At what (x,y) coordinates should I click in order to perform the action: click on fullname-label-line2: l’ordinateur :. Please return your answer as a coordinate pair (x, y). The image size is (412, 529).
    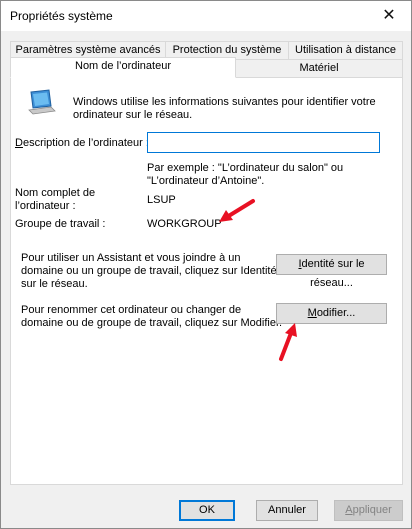
    Looking at the image, I should click on (45, 206).